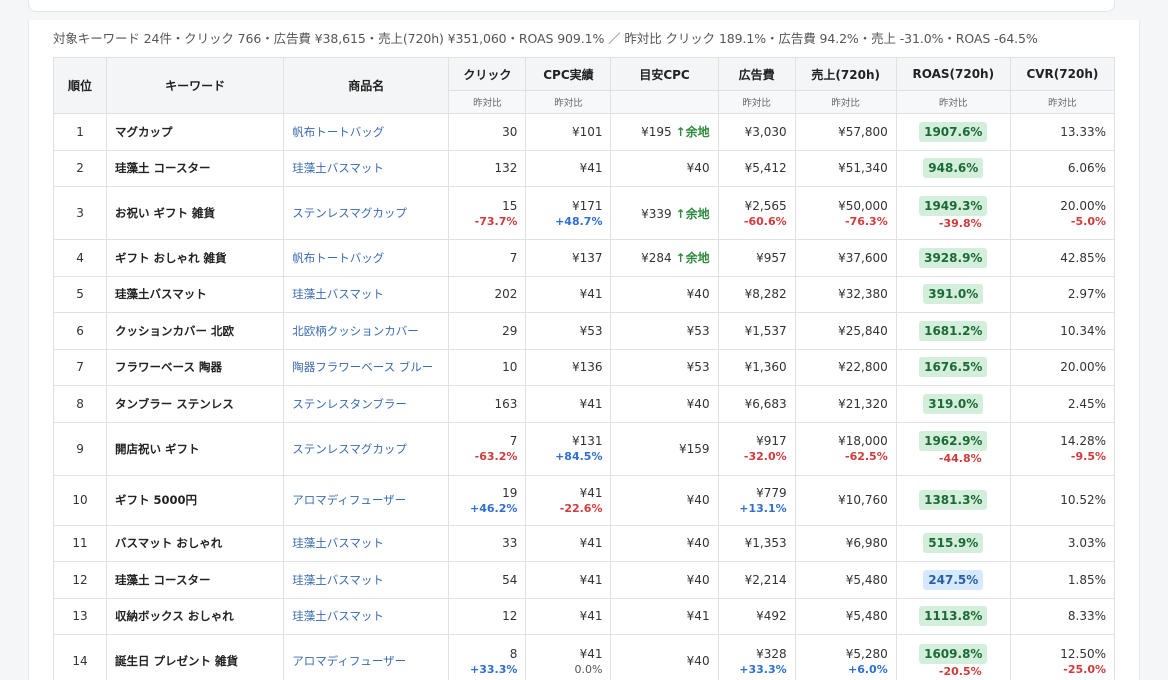  I want to click on rank-value: 6, so click(80, 330).